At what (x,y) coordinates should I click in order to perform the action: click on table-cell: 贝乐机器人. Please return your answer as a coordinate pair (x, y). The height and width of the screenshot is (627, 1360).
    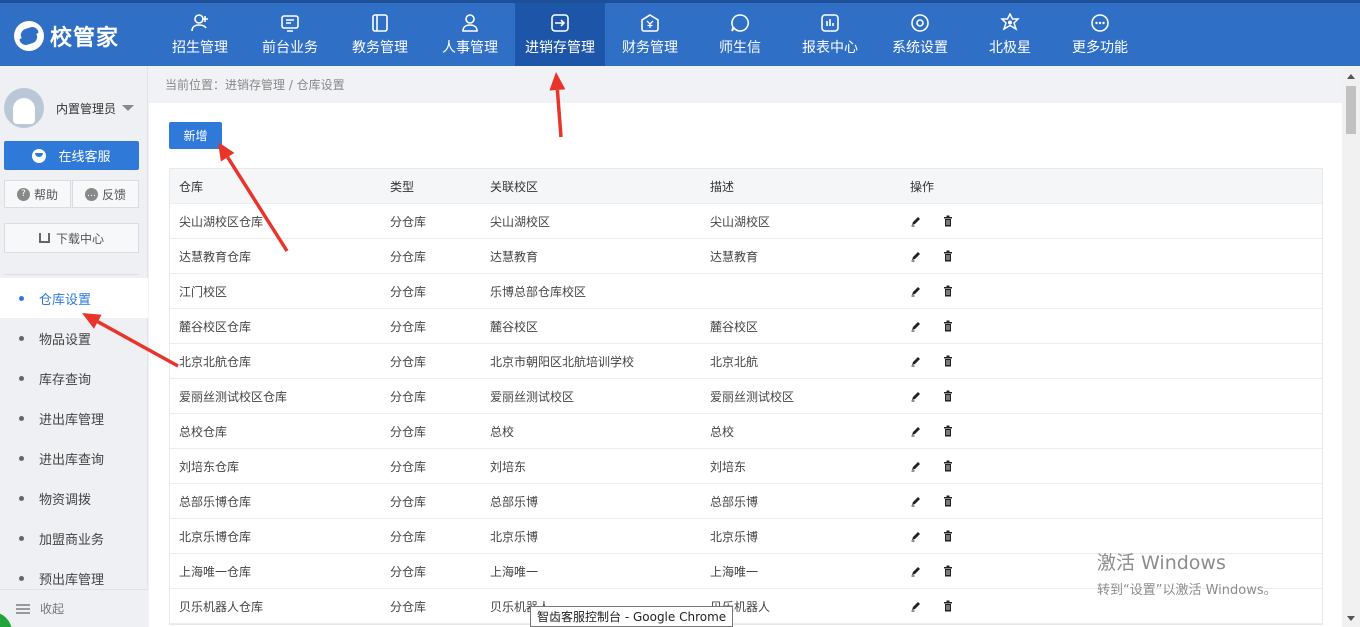
    Looking at the image, I should click on (740, 606).